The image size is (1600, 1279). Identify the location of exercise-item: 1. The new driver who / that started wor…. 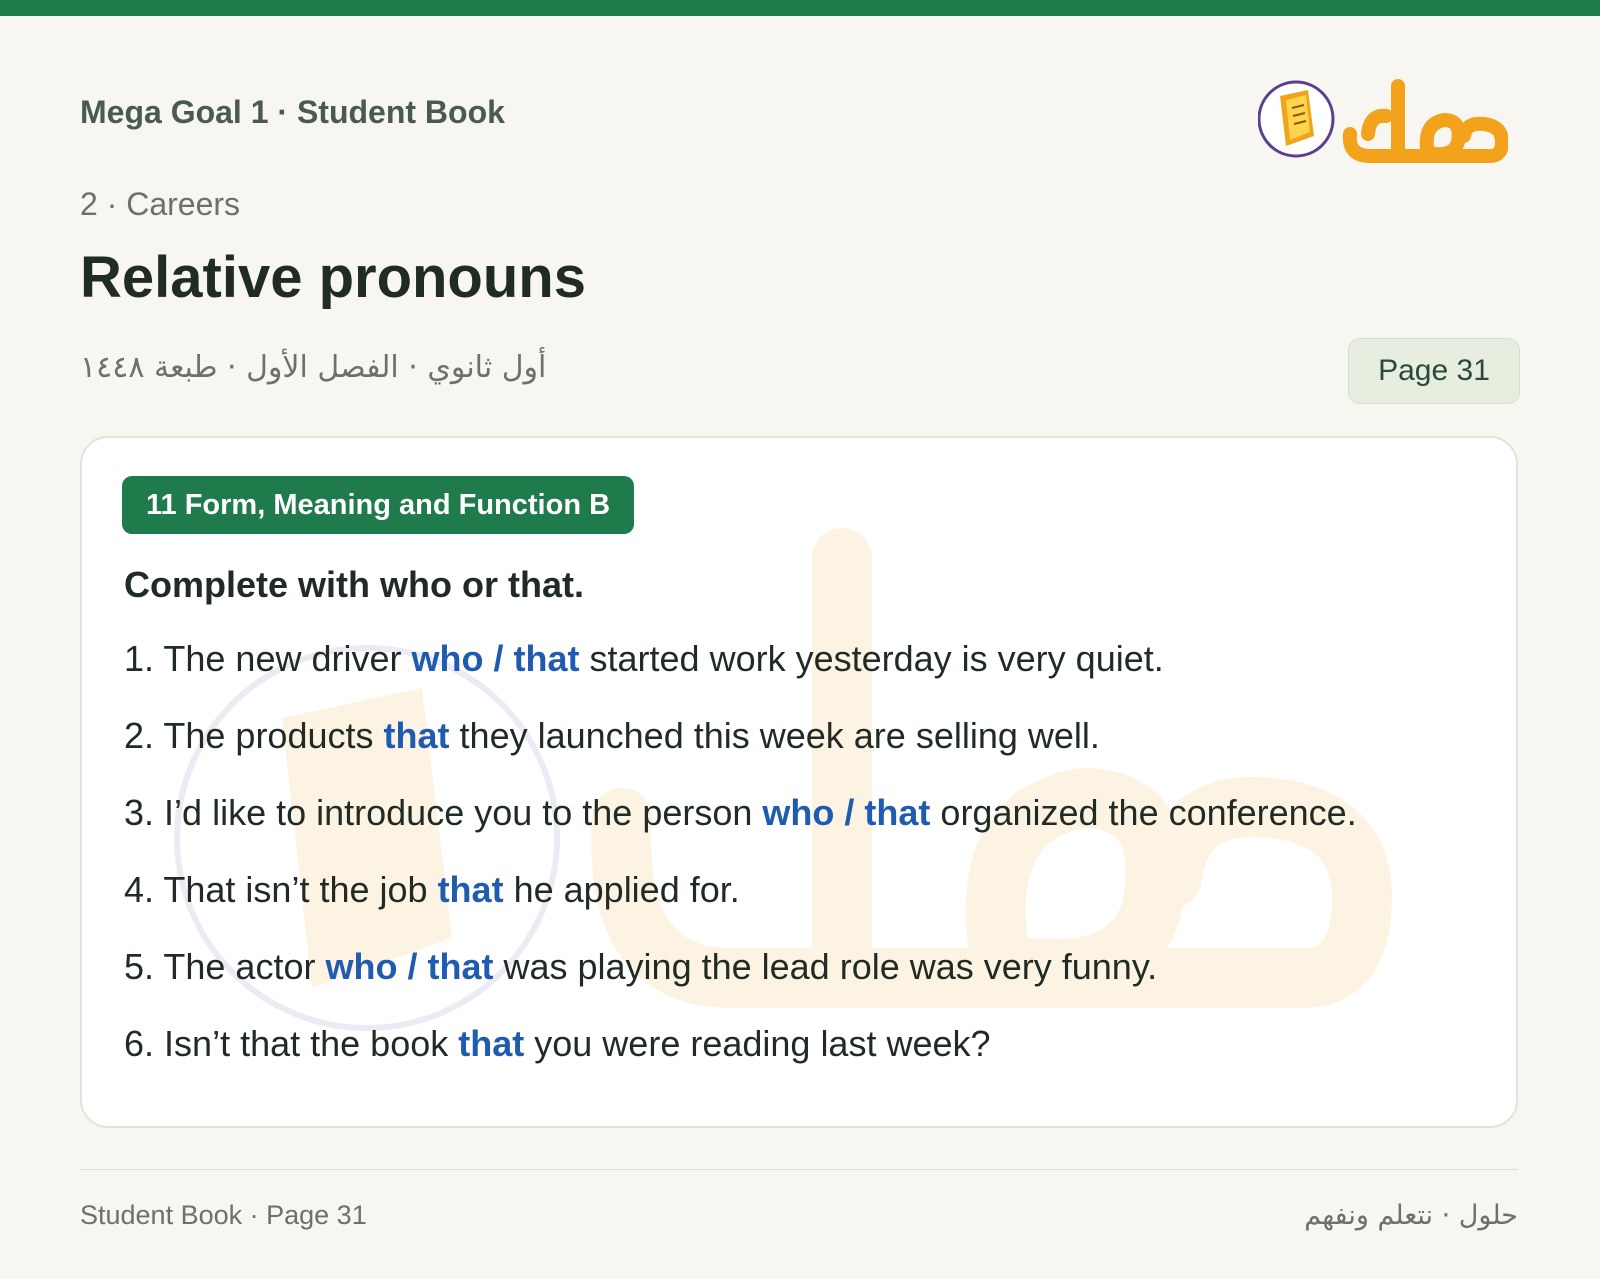
(740, 676).